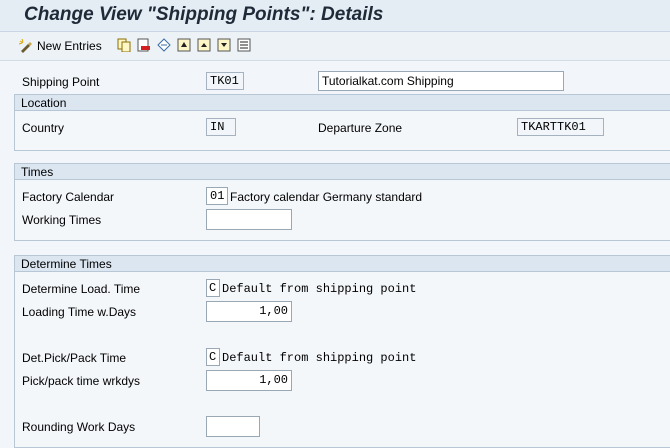 This screenshot has height=448, width=670. I want to click on determine-times-group-header: Determine Times, so click(342, 264).